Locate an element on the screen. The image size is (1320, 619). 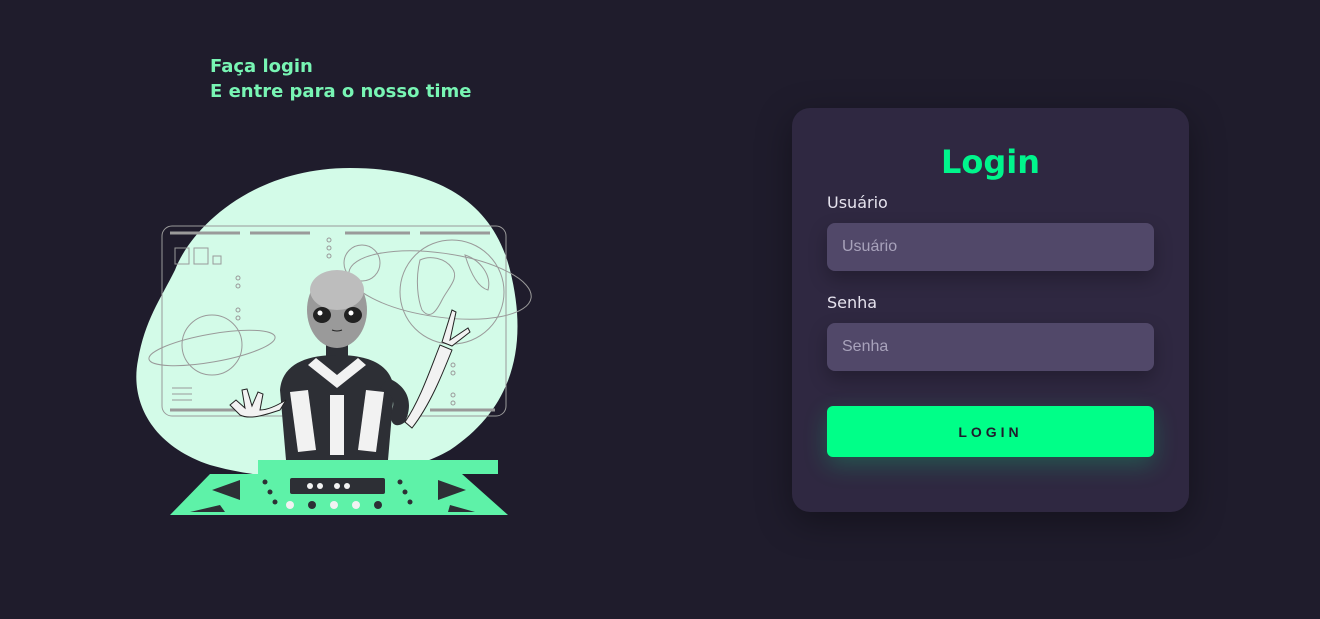
login-button: LOGIN is located at coordinates (990, 431).